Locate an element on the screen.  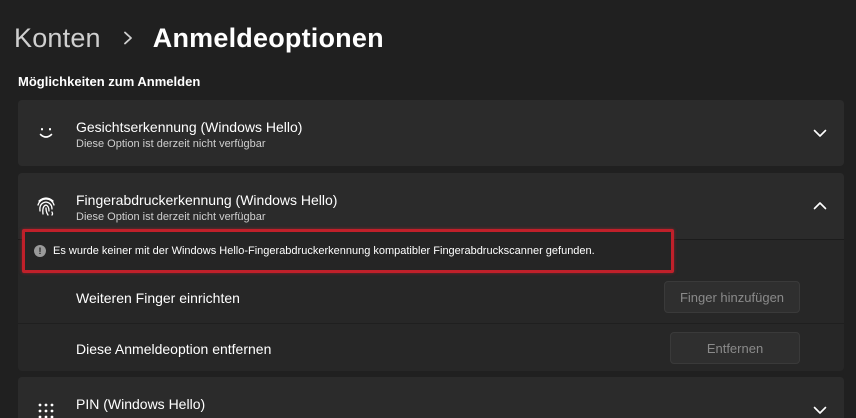
add-finger-button: Finger hinzufügen is located at coordinates (732, 297).